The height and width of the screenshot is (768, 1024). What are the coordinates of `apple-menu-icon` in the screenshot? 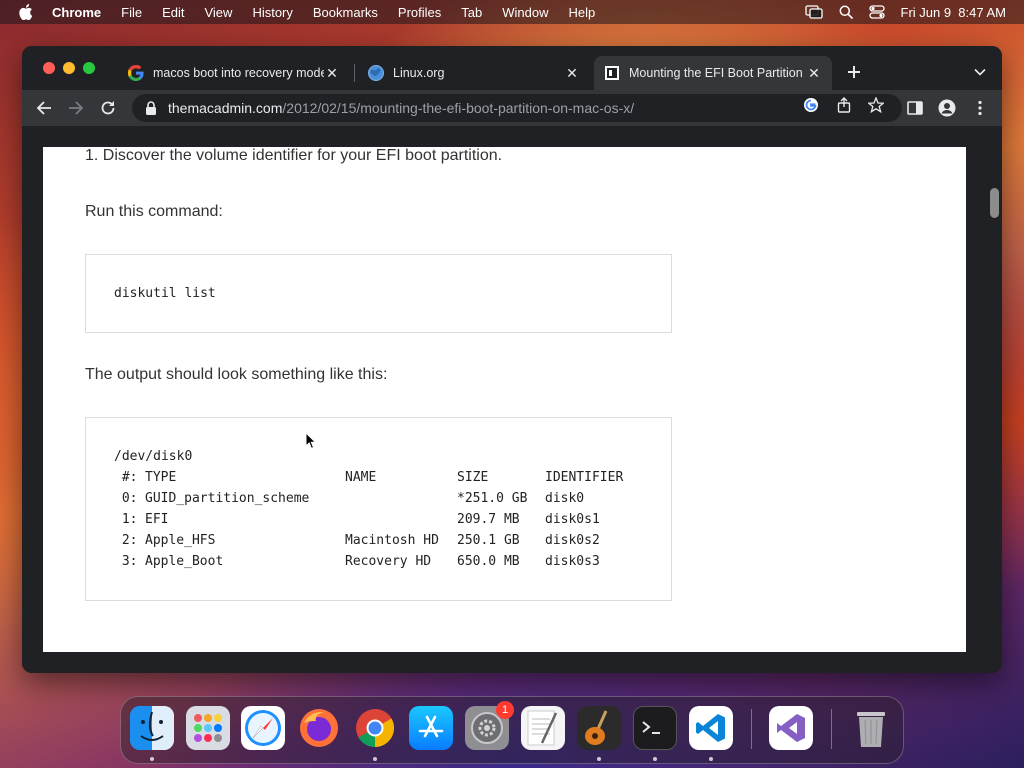 It's located at (26, 12).